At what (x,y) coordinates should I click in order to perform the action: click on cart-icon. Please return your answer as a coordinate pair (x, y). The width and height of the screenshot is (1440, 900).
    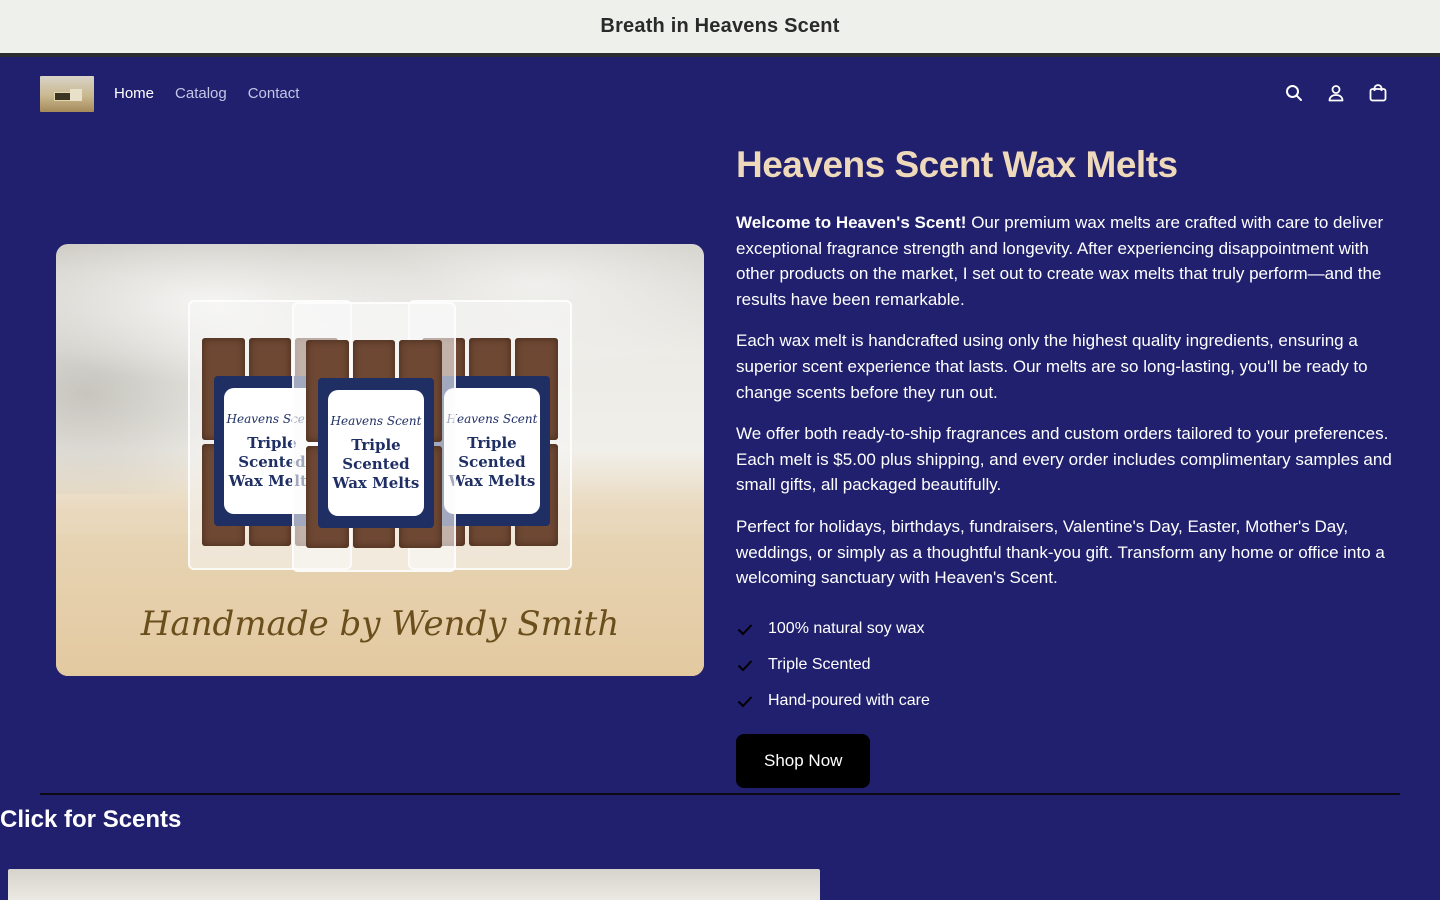
    Looking at the image, I should click on (1378, 93).